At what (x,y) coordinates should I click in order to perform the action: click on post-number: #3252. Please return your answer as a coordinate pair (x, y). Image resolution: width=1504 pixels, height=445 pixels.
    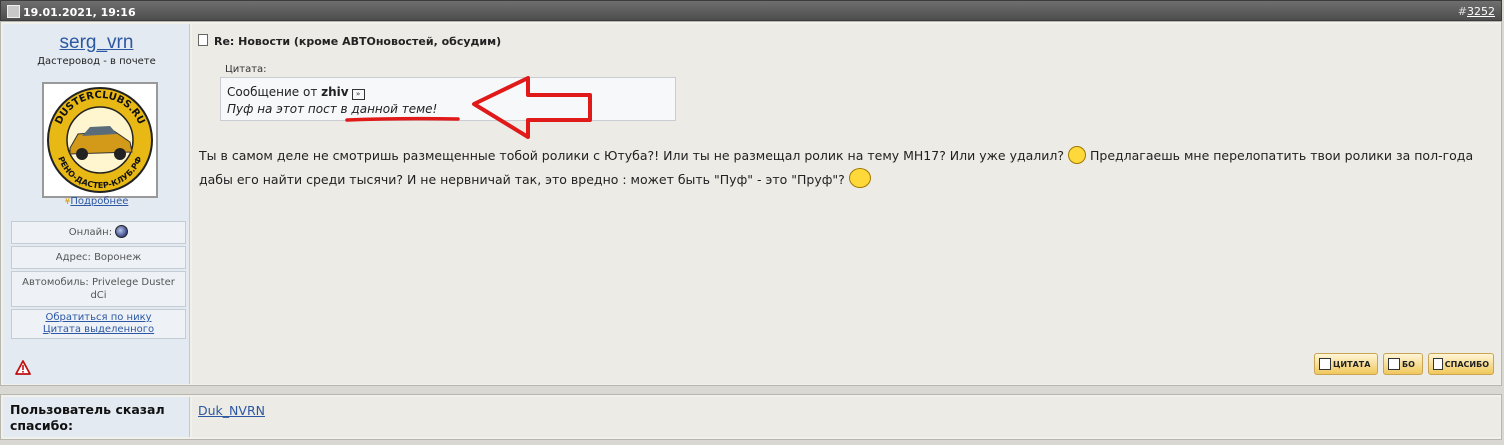
    Looking at the image, I should click on (1476, 11).